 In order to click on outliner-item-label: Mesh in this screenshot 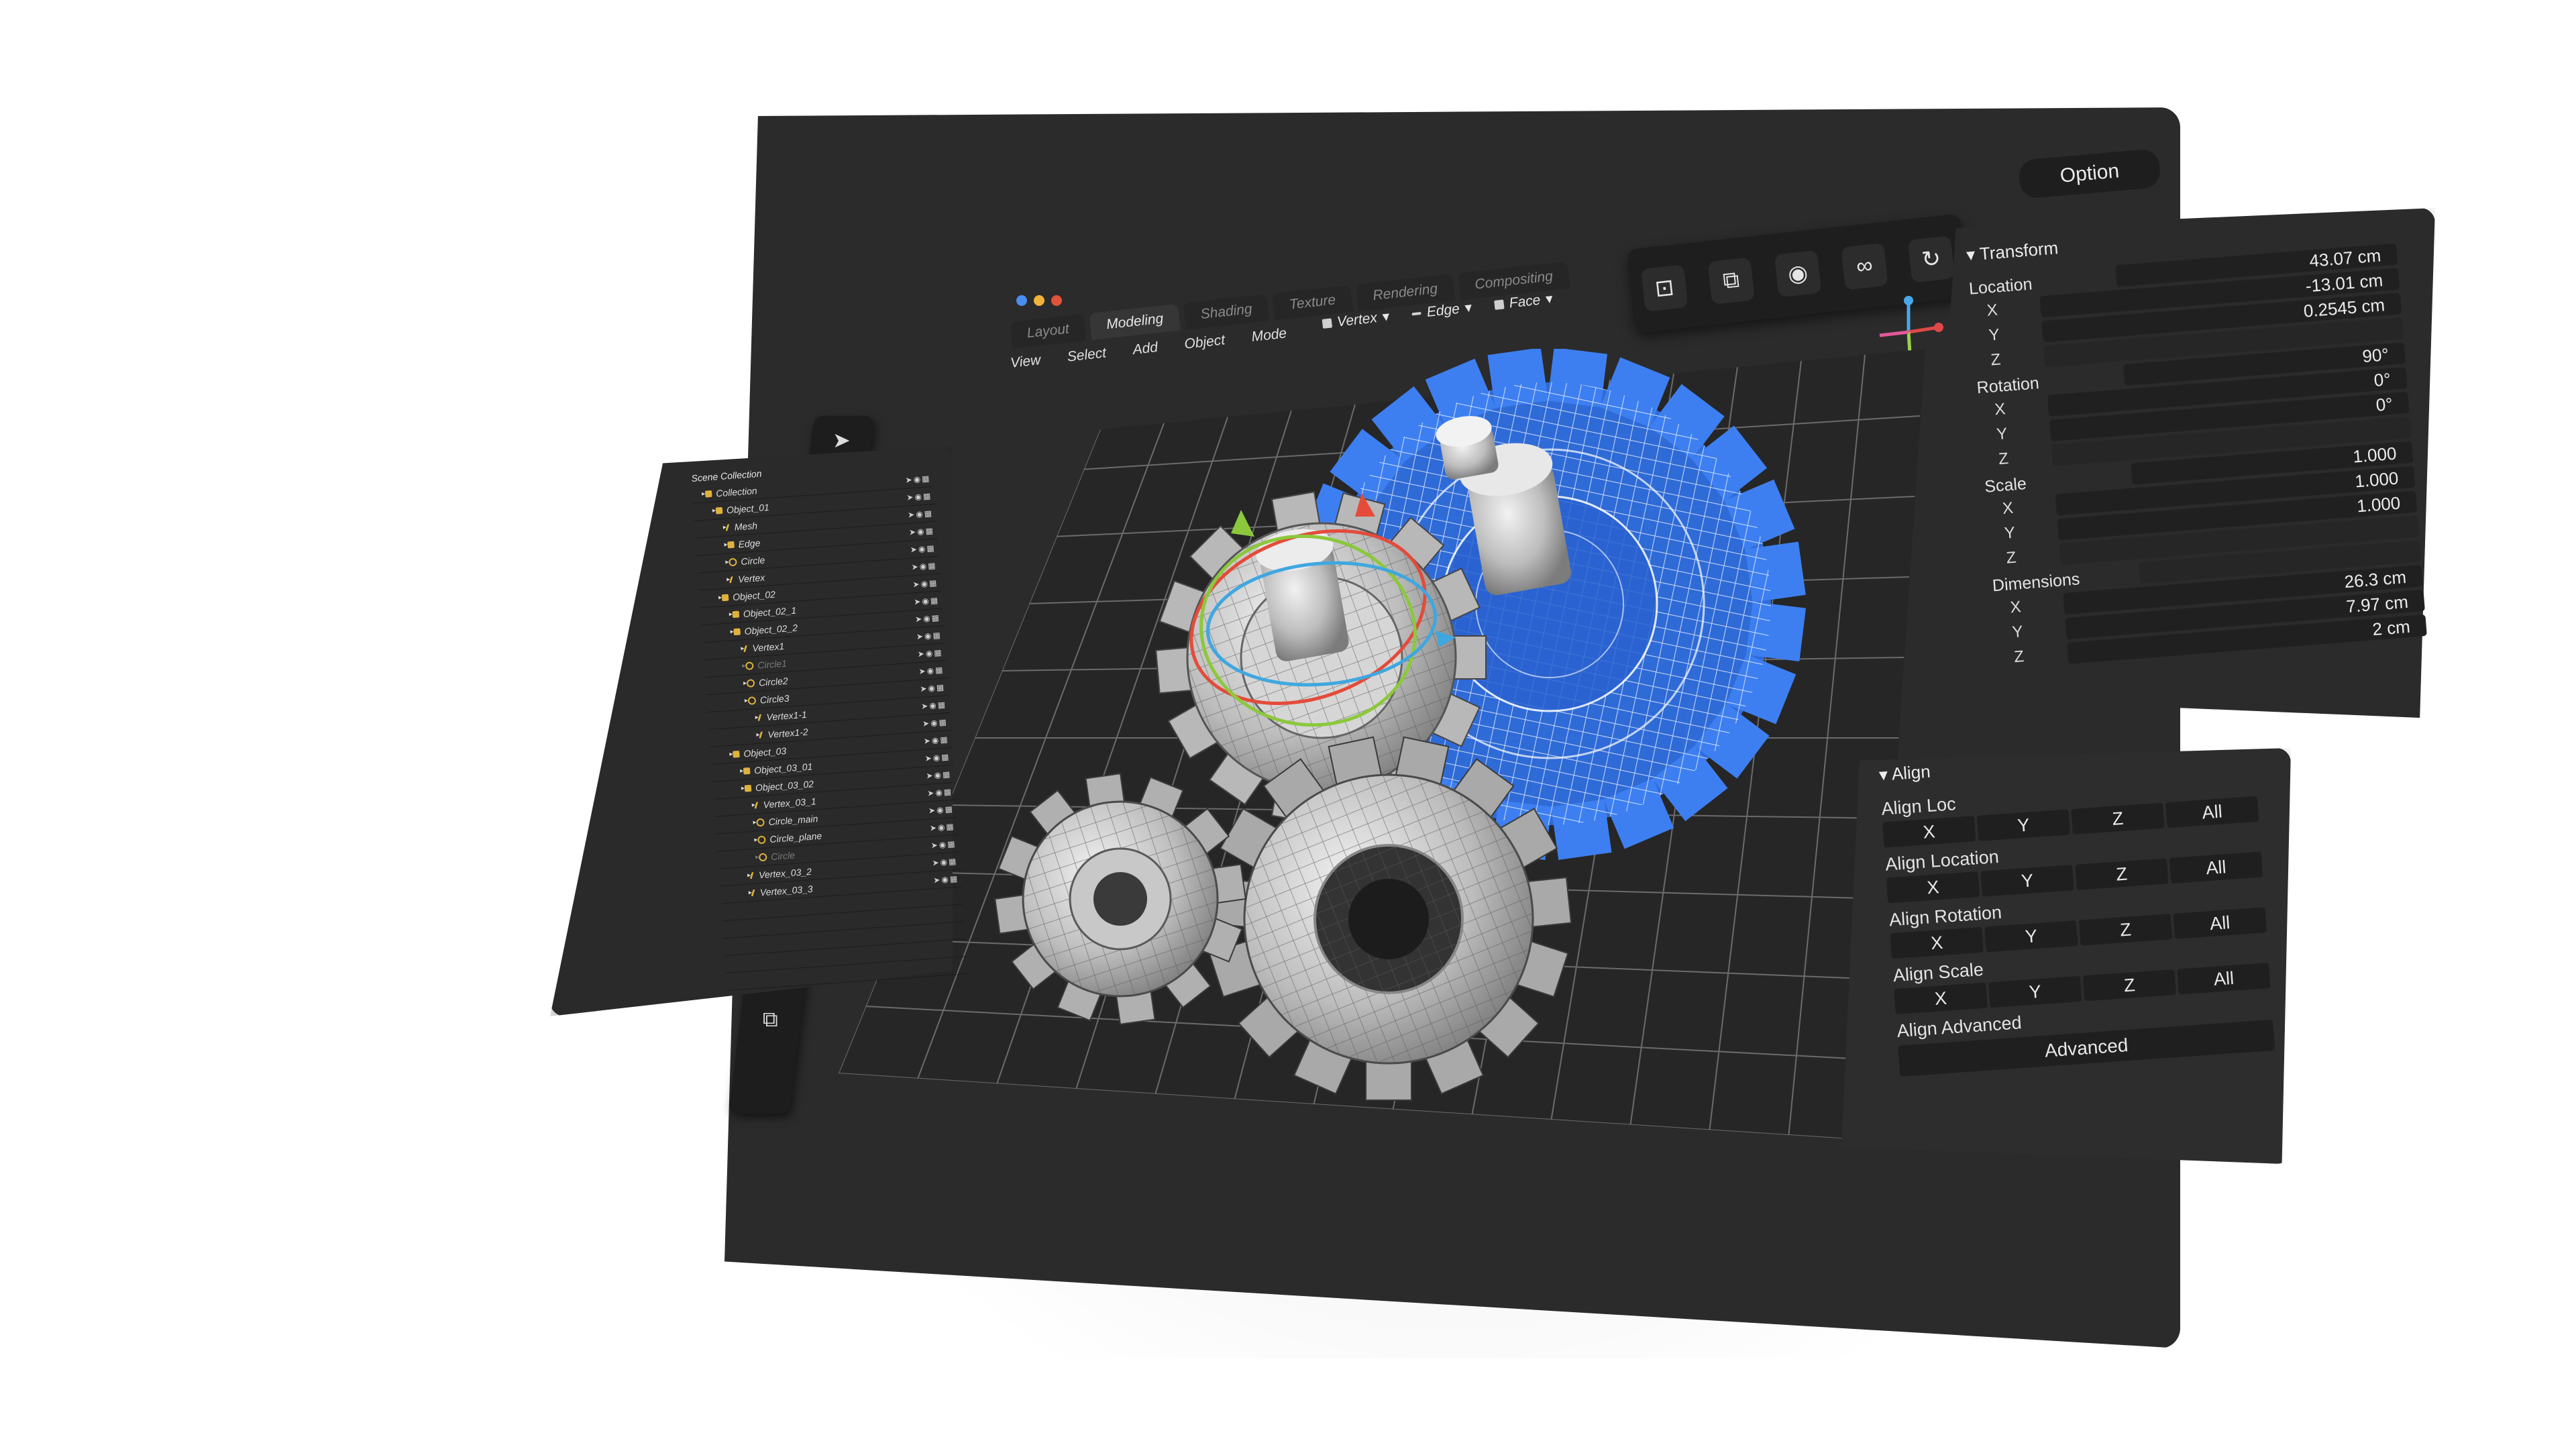, I will do `click(746, 526)`.